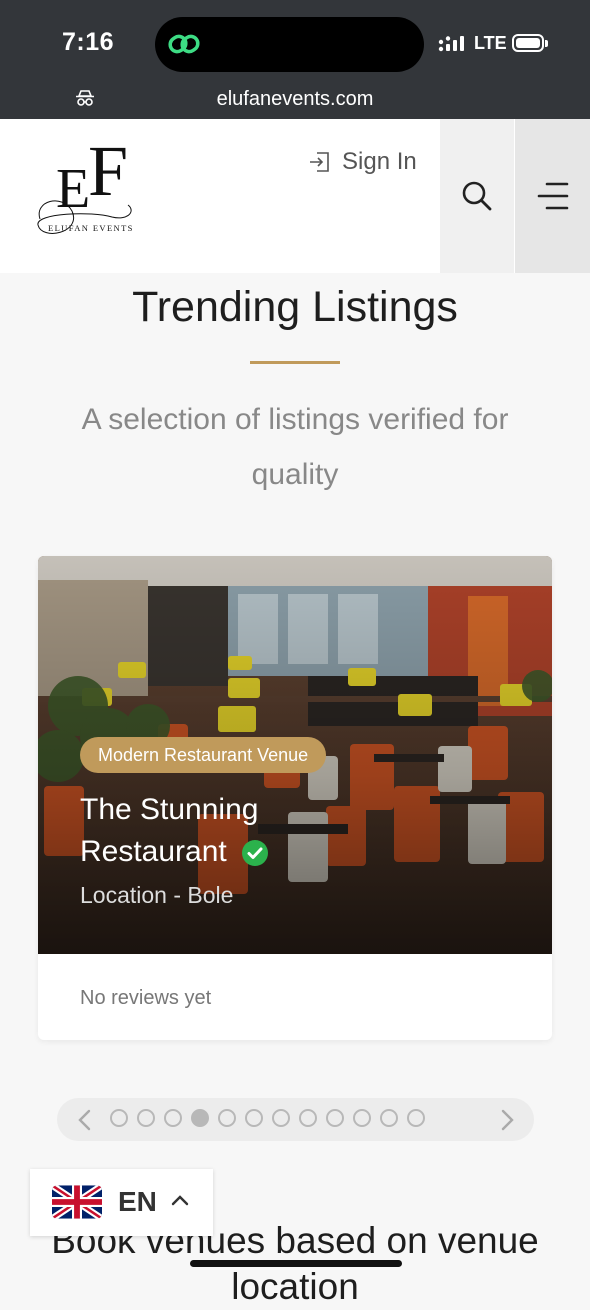 This screenshot has height=1310, width=590. I want to click on sign-in-link: Sign In, so click(362, 162).